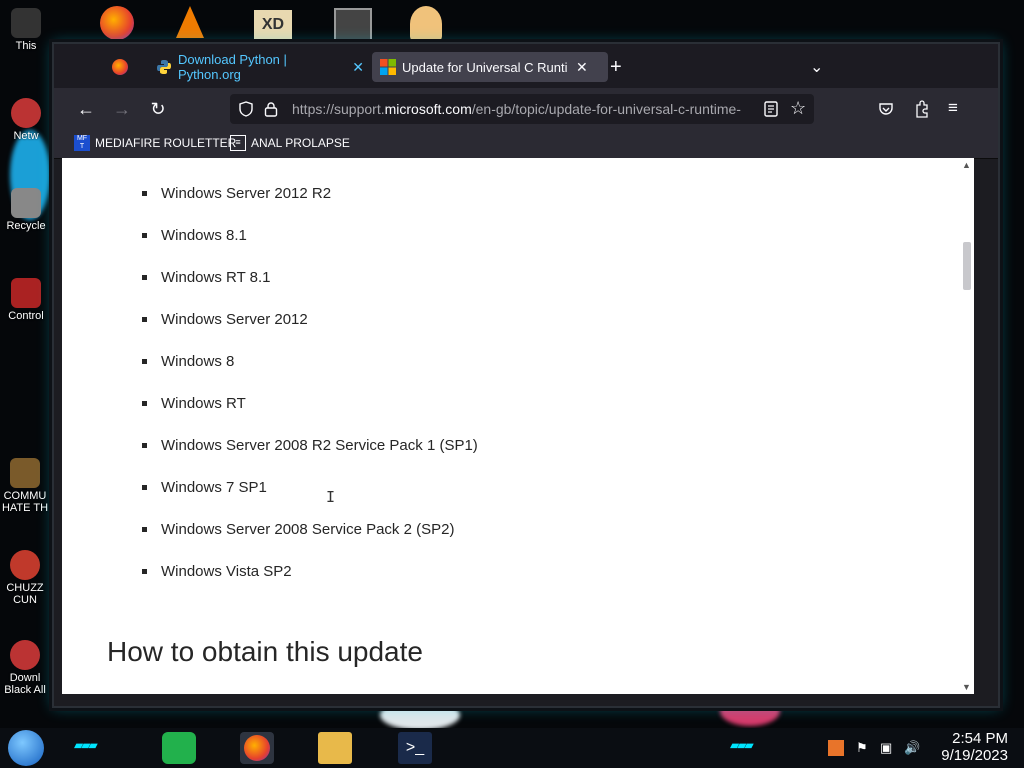  Describe the element at coordinates (26, 23) in the screenshot. I see `computer-icon` at that location.